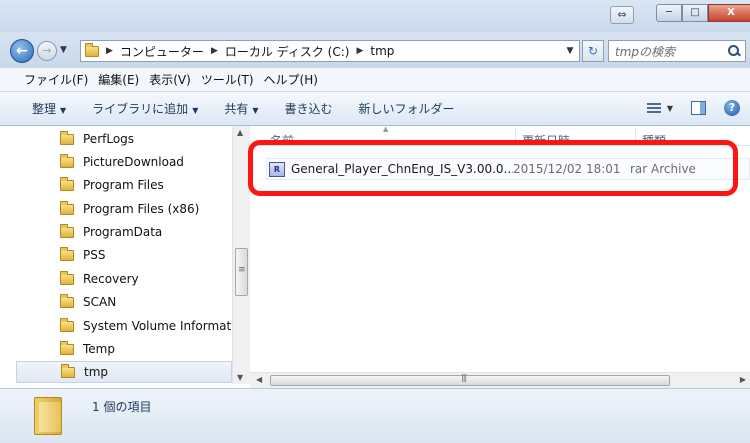 The height and width of the screenshot is (443, 750). Describe the element at coordinates (386, 129) in the screenshot. I see `sort-arrow-icon: ▲` at that location.